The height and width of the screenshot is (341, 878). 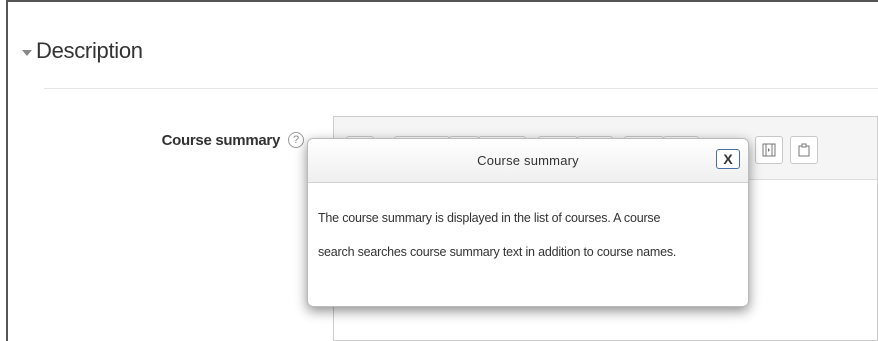 I want to click on media-icon, so click(x=769, y=150).